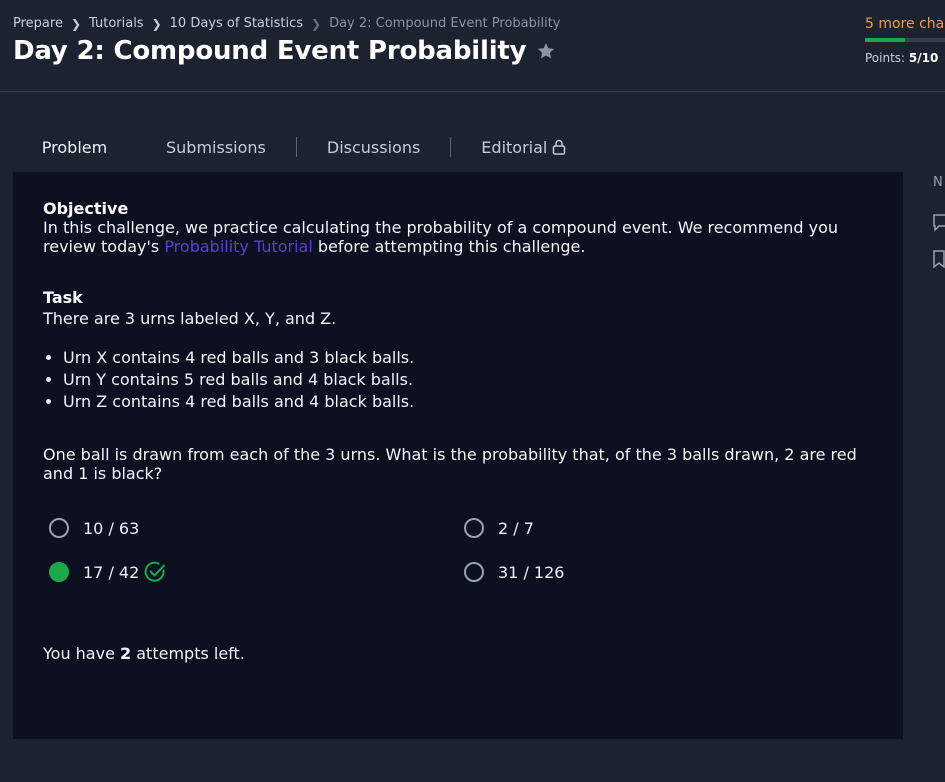 Image resolution: width=945 pixels, height=782 pixels. What do you see at coordinates (190, 318) in the screenshot?
I see `task-intro: There are 3 urns labeled X, Y, and Z.` at bounding box center [190, 318].